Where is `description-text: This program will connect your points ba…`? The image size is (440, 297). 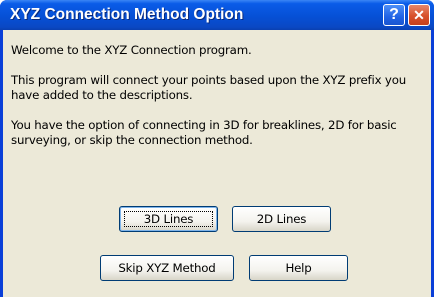
description-text: This program will connect your points ba… is located at coordinates (208, 87).